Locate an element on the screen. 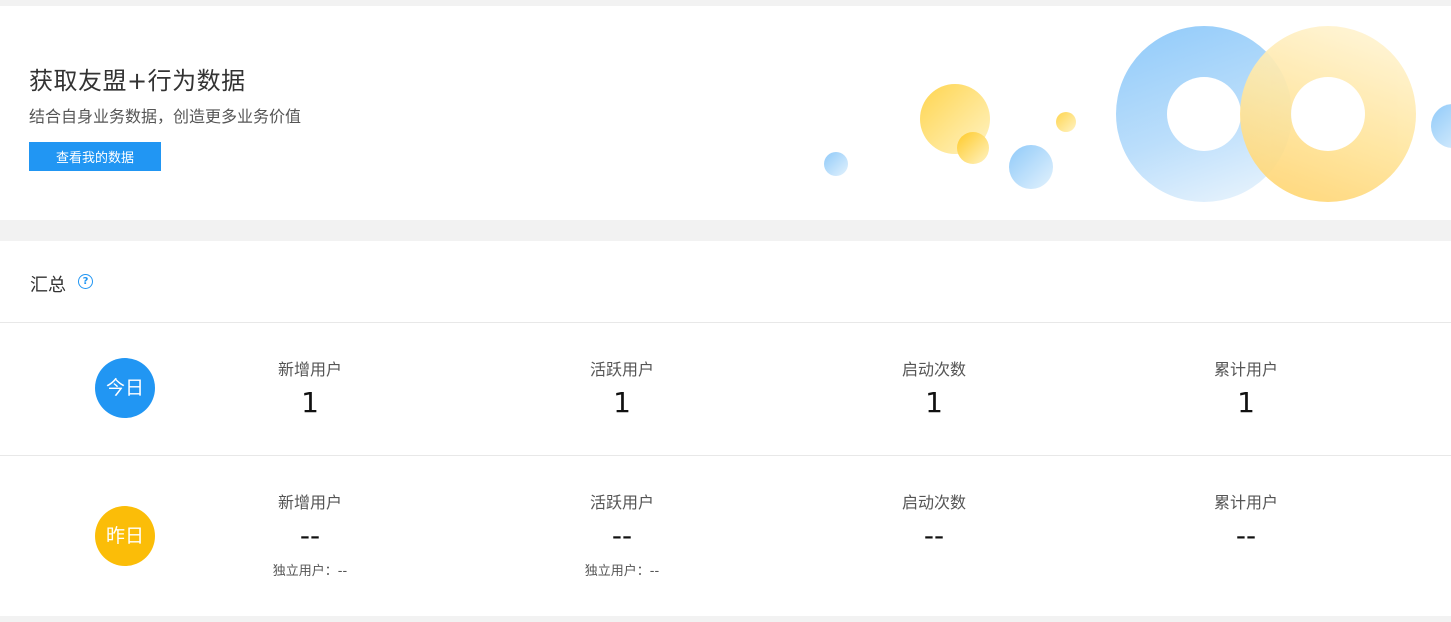 The width and height of the screenshot is (1451, 622). banner-title: 获取友盟+行为数据 is located at coordinates (137, 81).